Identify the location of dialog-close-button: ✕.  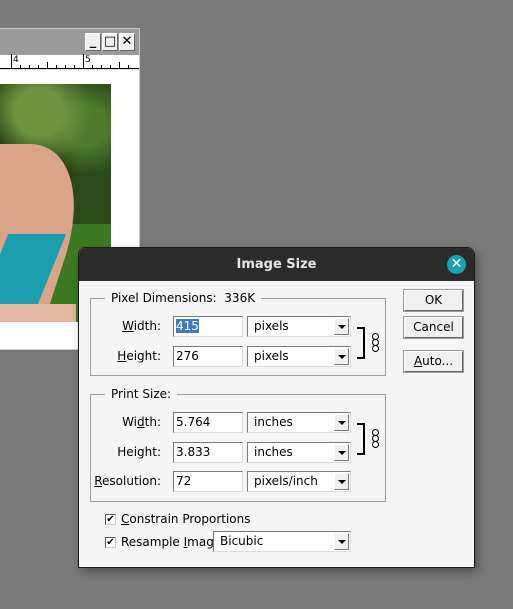
(456, 264).